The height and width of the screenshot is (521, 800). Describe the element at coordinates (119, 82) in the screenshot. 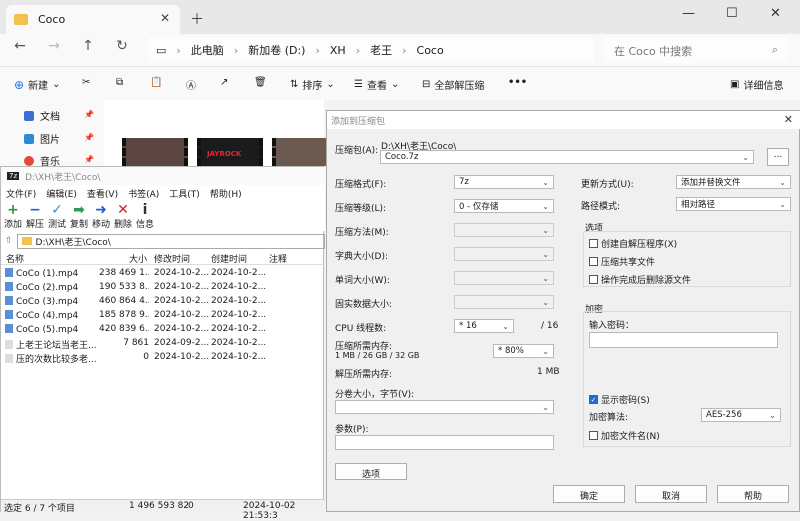

I see `copy-icon: ⧉` at that location.